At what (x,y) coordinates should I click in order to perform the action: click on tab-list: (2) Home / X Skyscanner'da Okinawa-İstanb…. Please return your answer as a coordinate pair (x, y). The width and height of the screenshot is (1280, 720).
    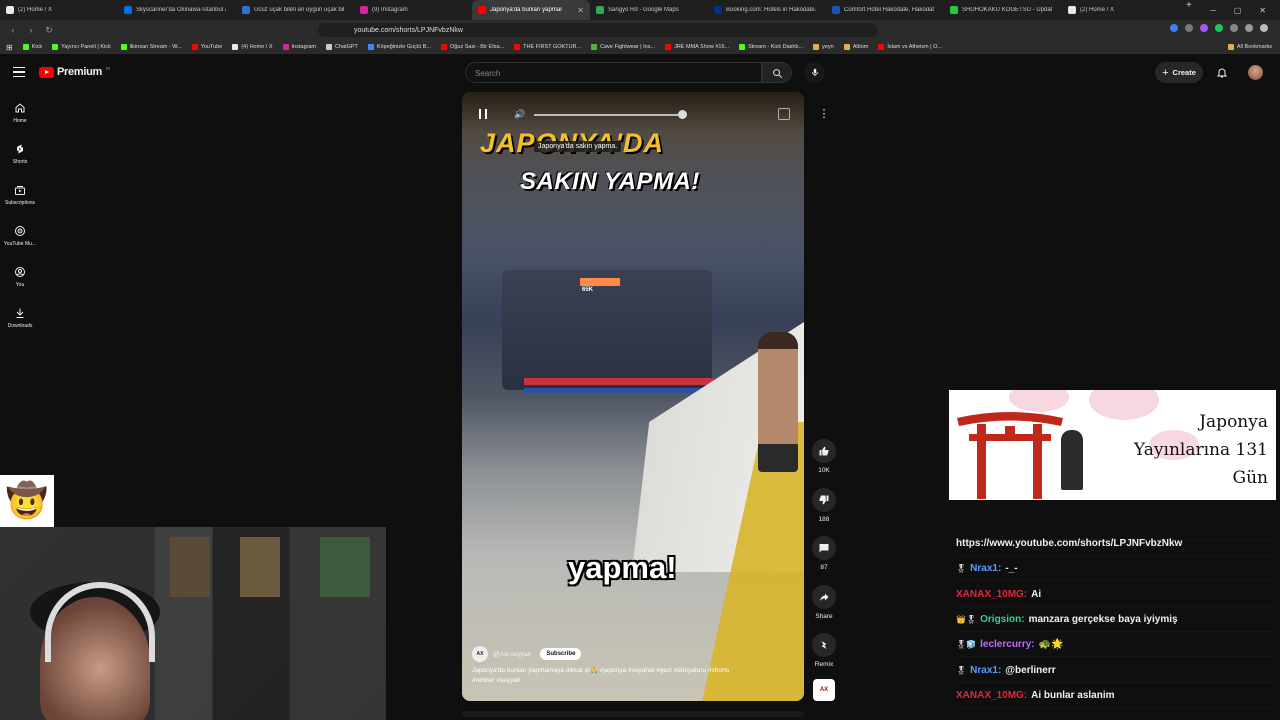
    Looking at the image, I should click on (596, 10).